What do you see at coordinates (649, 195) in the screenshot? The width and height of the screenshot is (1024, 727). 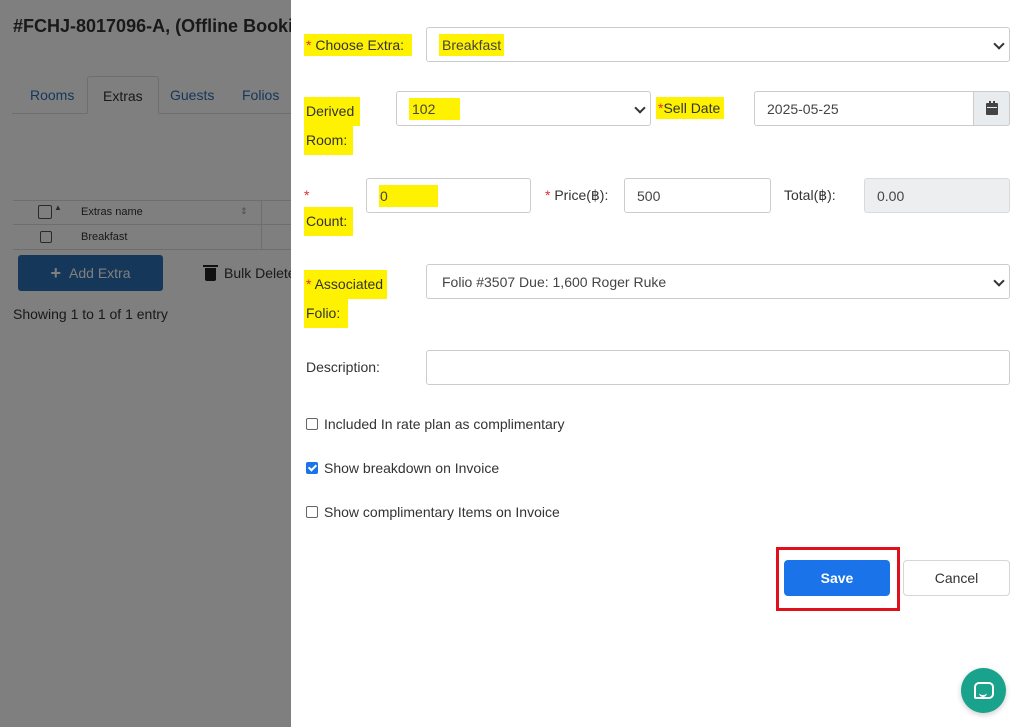 I see `price-value: 500` at bounding box center [649, 195].